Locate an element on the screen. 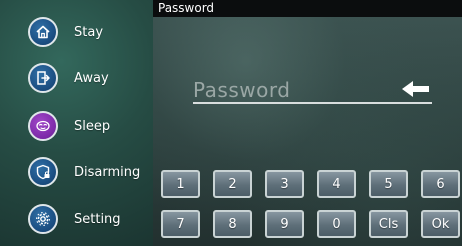 The width and height of the screenshot is (462, 246). backspace-arrow-icon is located at coordinates (417, 89).